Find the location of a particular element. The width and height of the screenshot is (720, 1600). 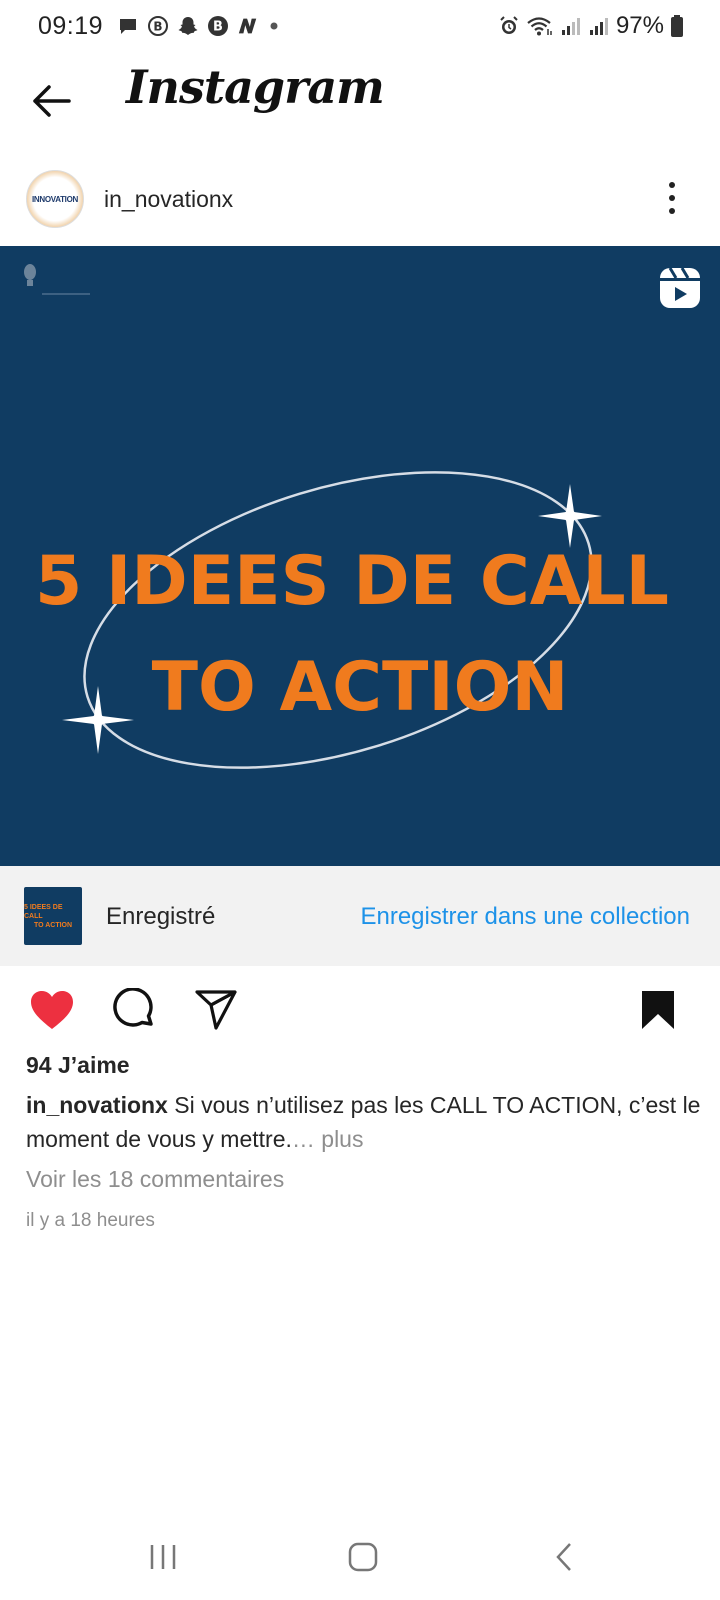

saved-thumbnail: 5 IDEES DE CALL TO ACTION is located at coordinates (53, 916).